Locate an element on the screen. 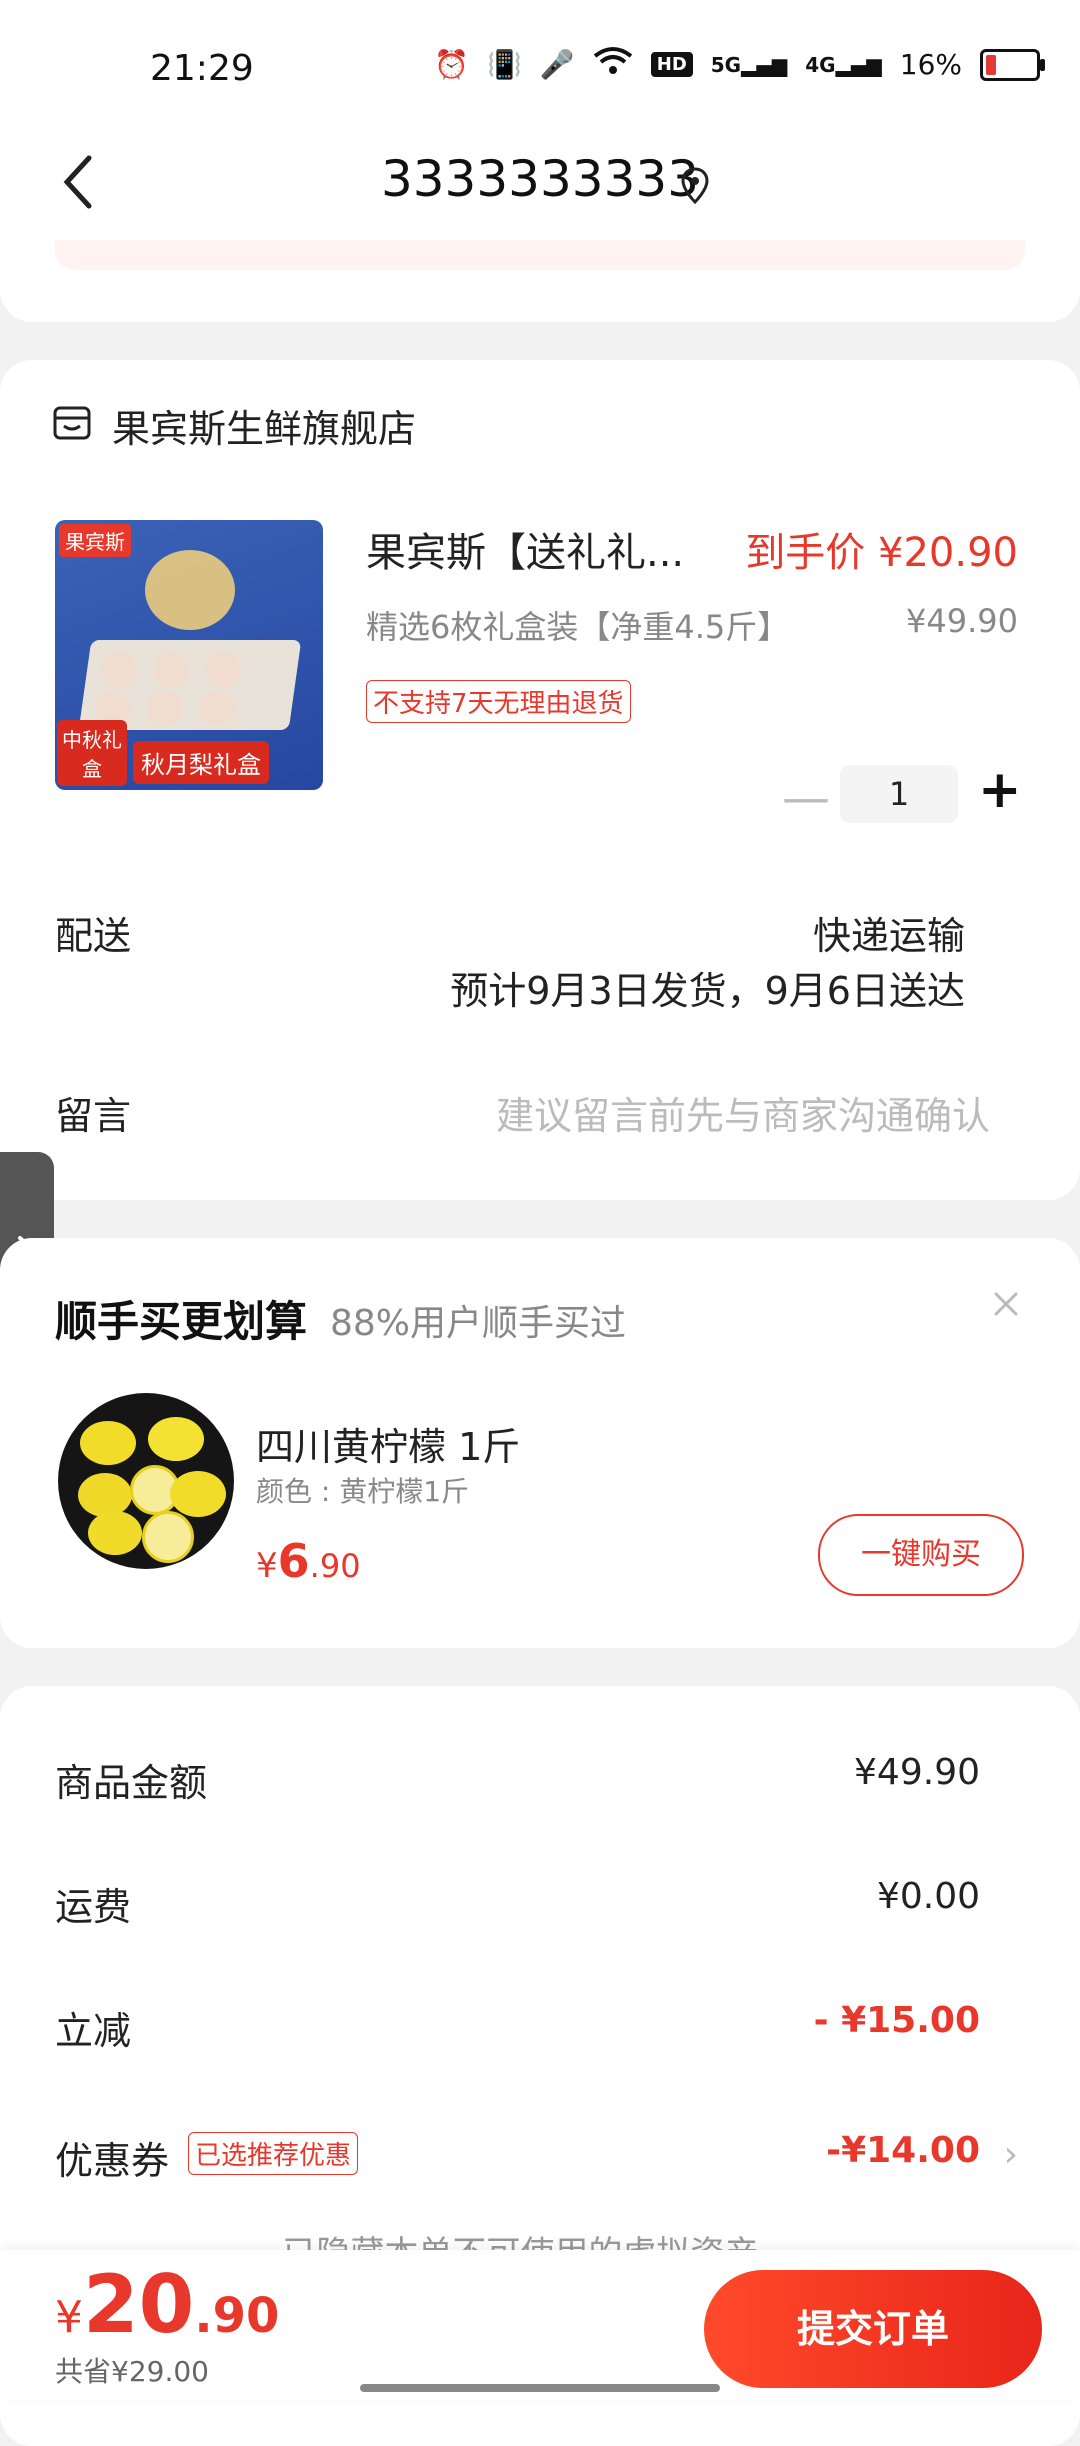 The image size is (1080, 2446). product-image-label1: 中秋礼盒 is located at coordinates (92, 753).